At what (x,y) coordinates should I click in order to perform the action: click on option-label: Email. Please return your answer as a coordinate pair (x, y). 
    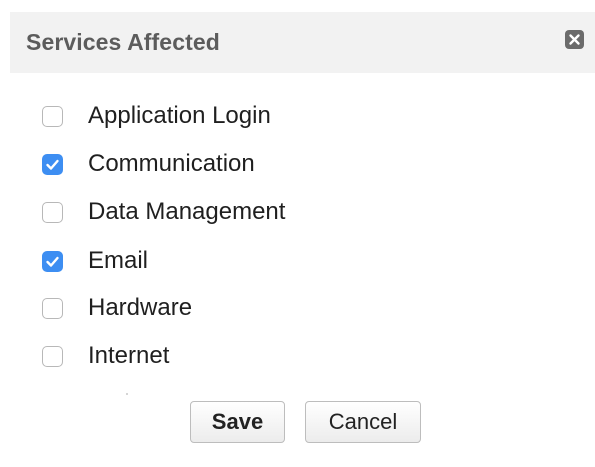
    Looking at the image, I should click on (118, 260).